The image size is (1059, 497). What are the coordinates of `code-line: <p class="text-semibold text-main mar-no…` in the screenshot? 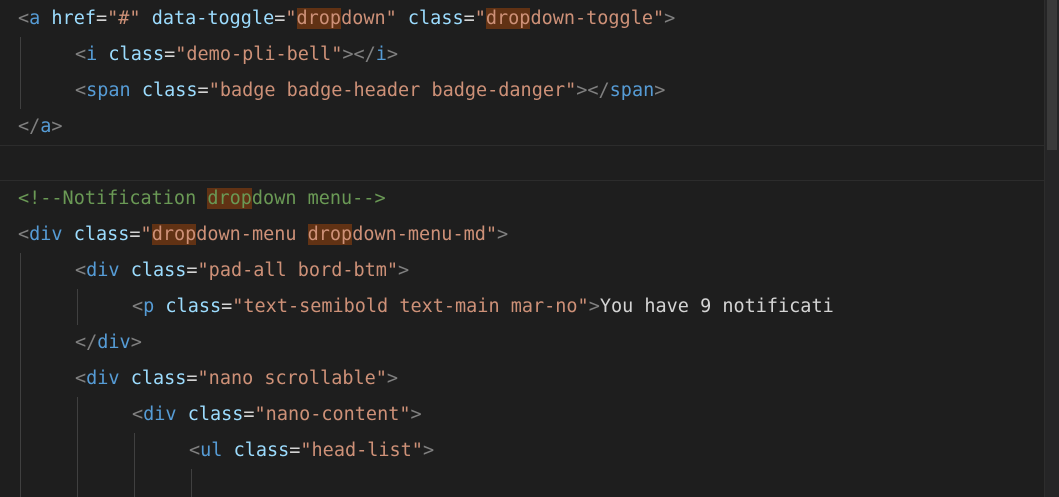 It's located at (522, 307).